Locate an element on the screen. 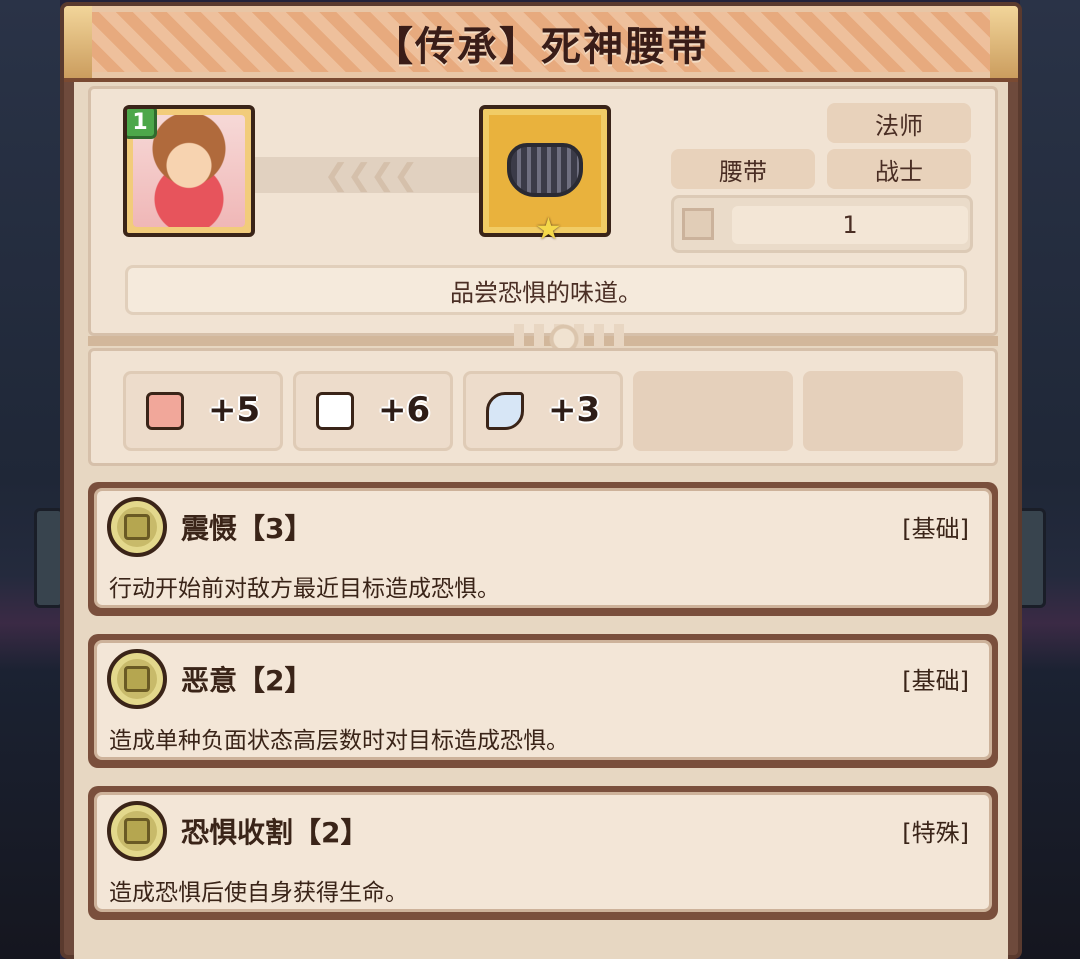  skill-description: 造成单种负面状态高层数时对目标造成恐惧。 is located at coordinates (339, 741).